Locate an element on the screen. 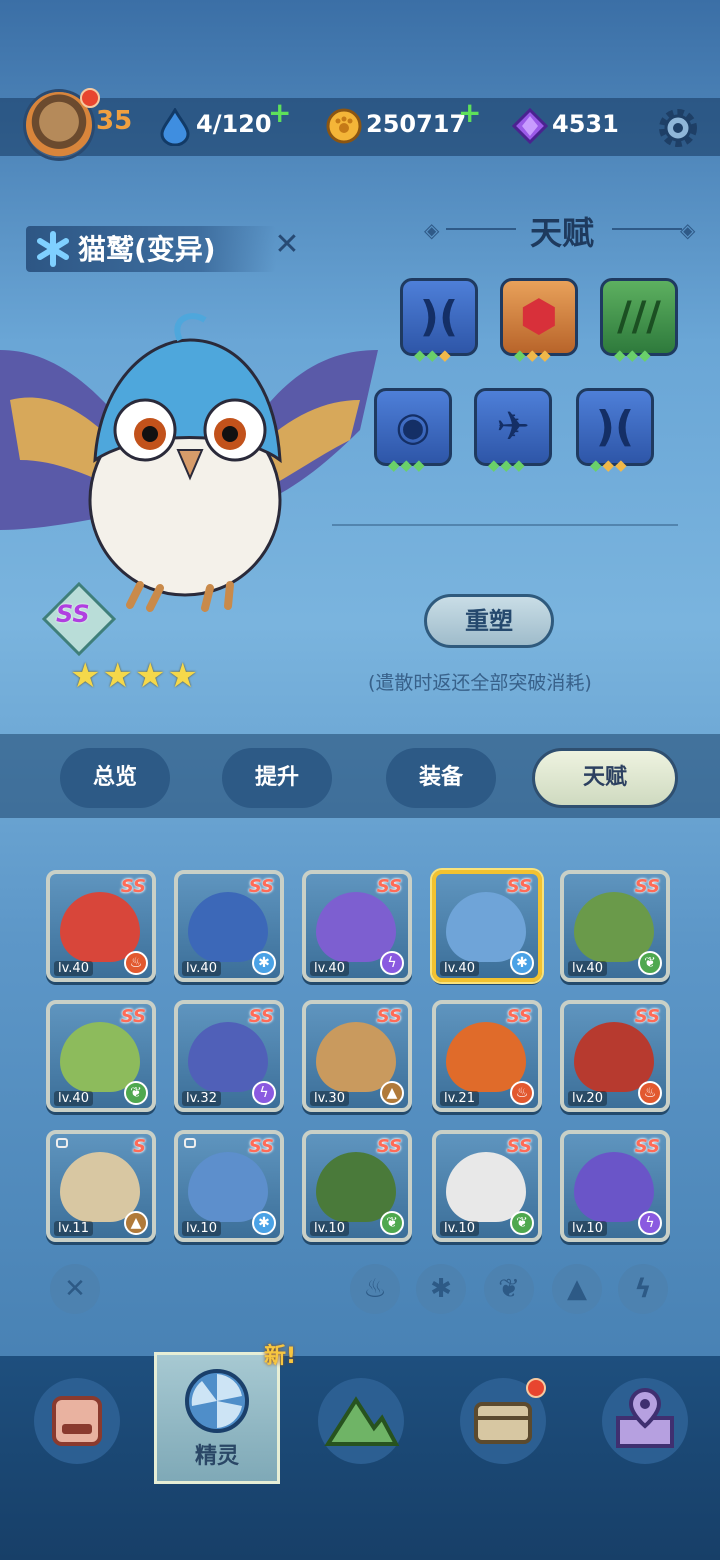 The height and width of the screenshot is (1560, 720). pet-card-level: lv.21 is located at coordinates (459, 1098).